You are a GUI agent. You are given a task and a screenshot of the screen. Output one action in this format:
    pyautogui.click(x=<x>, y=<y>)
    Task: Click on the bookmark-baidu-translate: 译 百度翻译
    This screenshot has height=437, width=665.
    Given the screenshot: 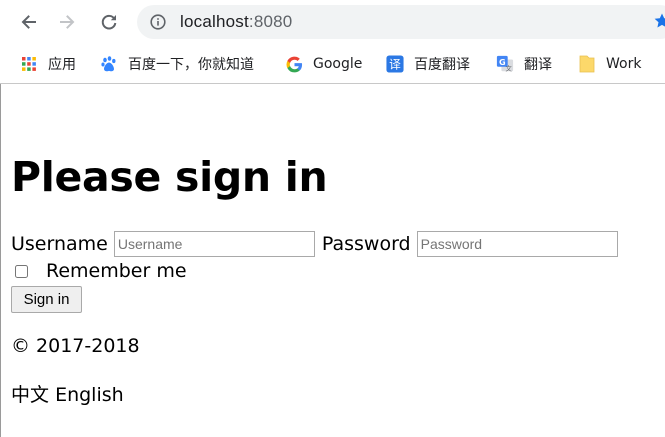 What is the action you would take?
    pyautogui.click(x=428, y=64)
    